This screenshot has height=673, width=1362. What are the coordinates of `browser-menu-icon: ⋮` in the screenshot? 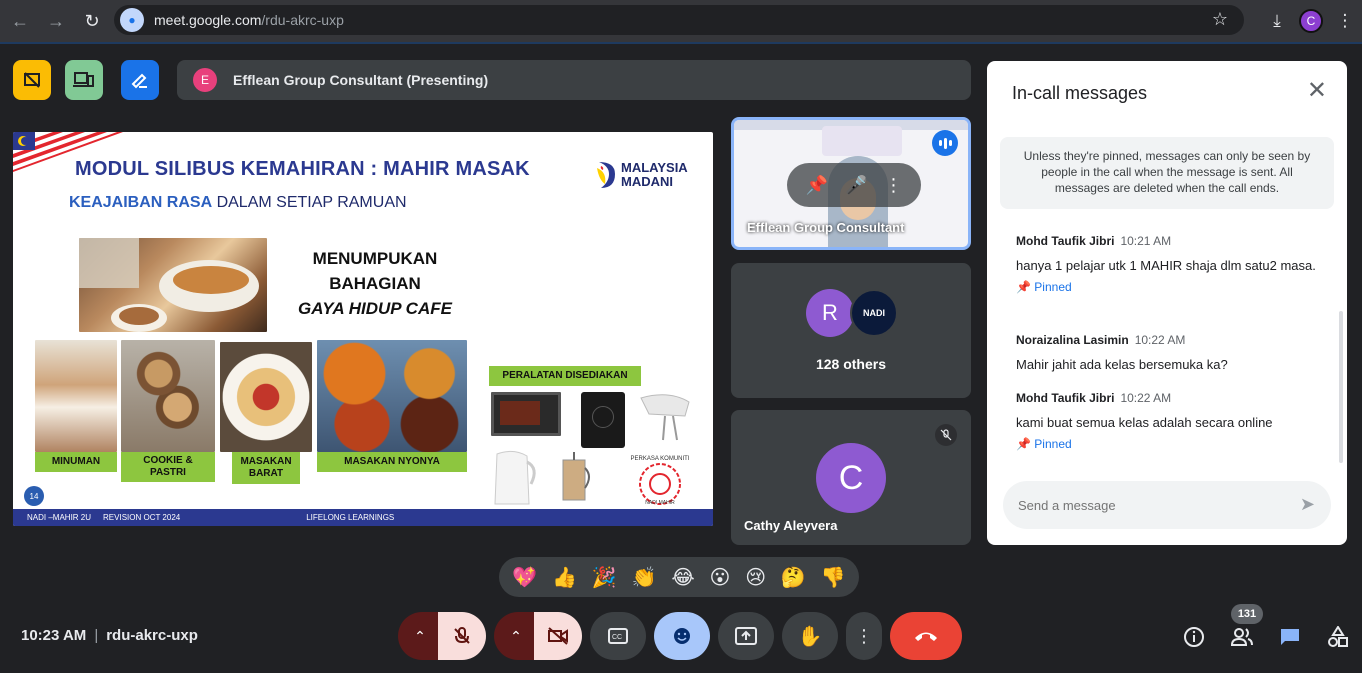 It's located at (1345, 21).